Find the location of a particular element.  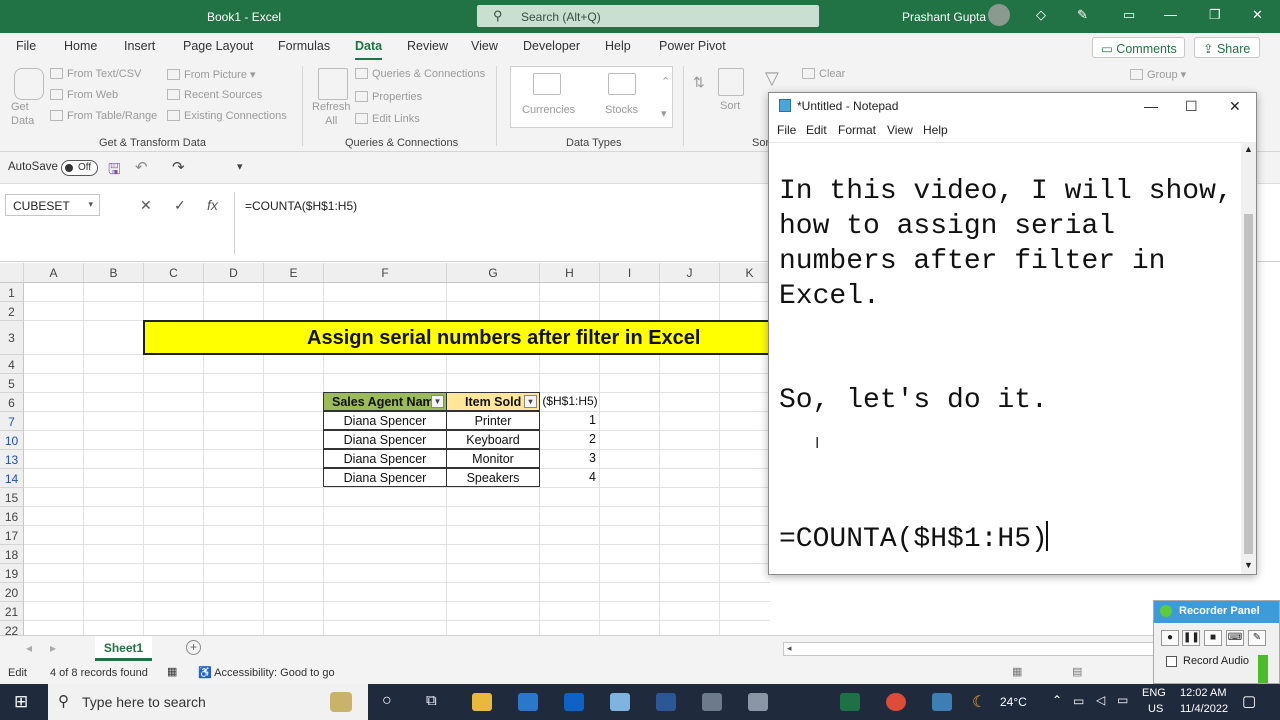

word-icon is located at coordinates (666, 702).